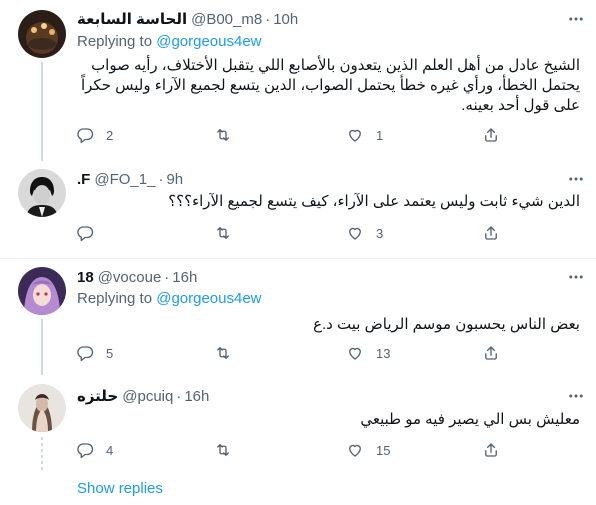 The width and height of the screenshot is (596, 505). I want to click on reply-button, so click(91, 233).